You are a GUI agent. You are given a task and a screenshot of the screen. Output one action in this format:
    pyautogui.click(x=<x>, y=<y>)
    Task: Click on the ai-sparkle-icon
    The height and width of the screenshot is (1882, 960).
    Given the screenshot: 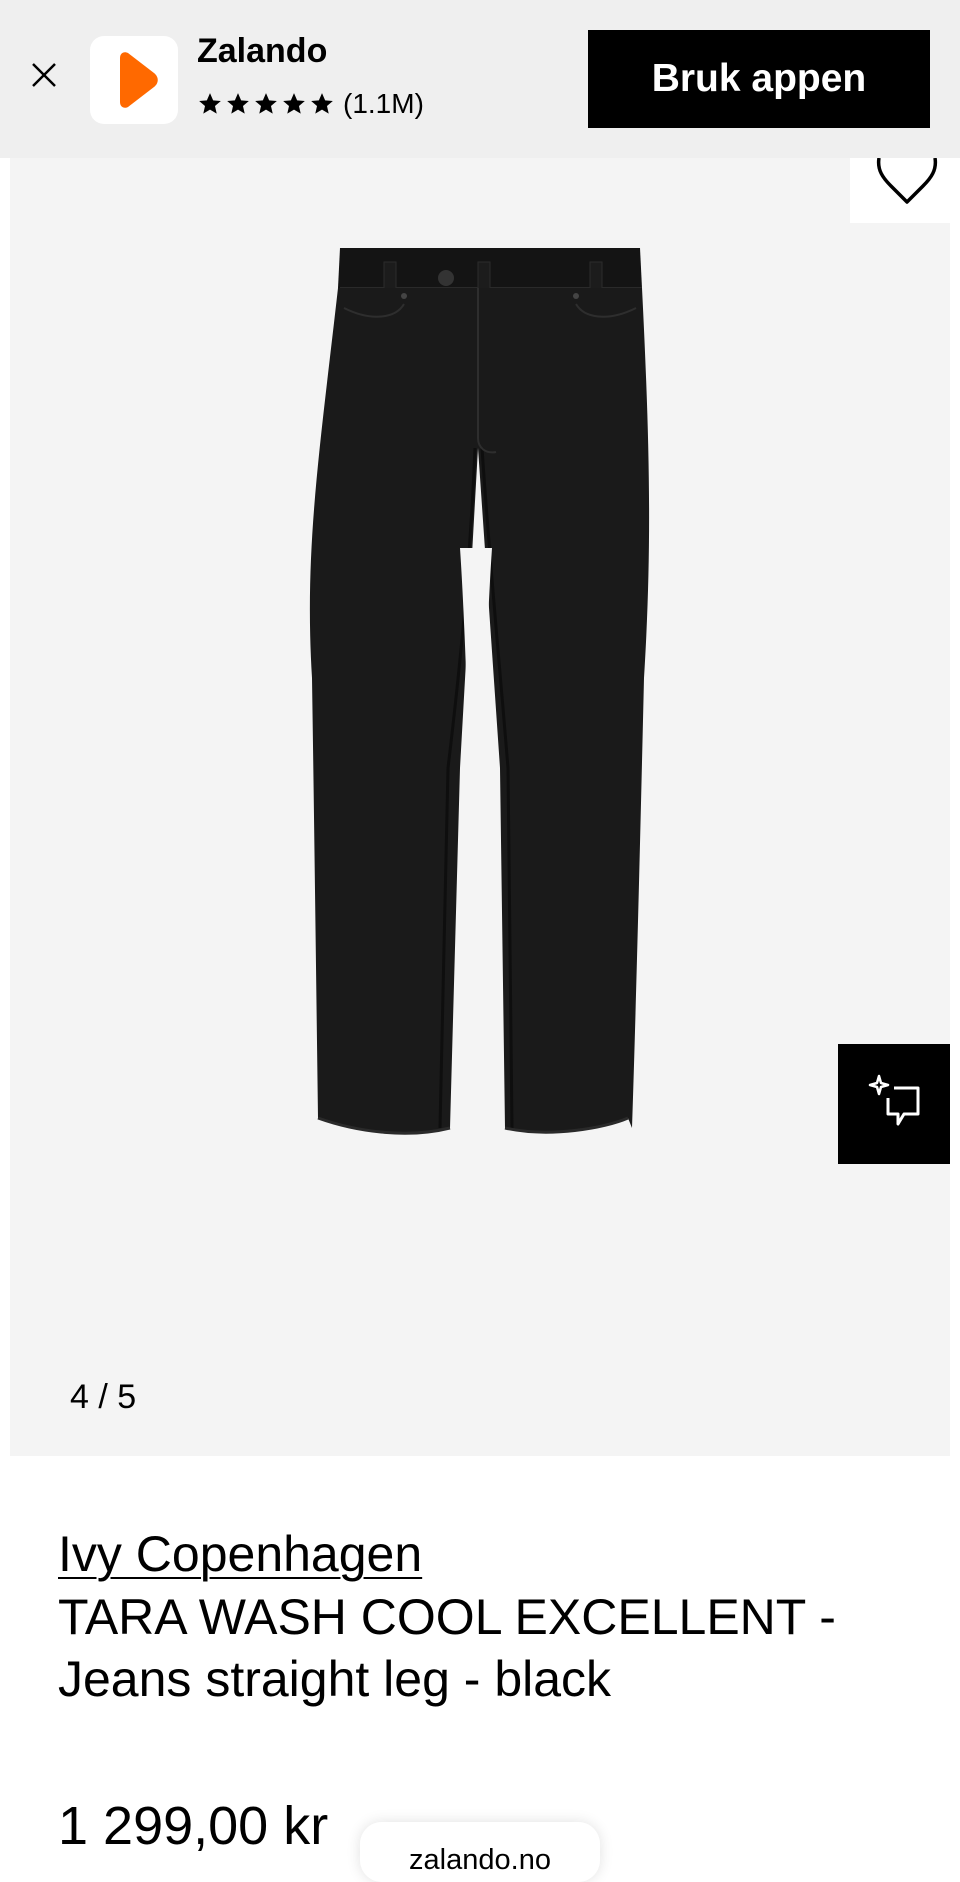 What is the action you would take?
    pyautogui.click(x=894, y=1100)
    